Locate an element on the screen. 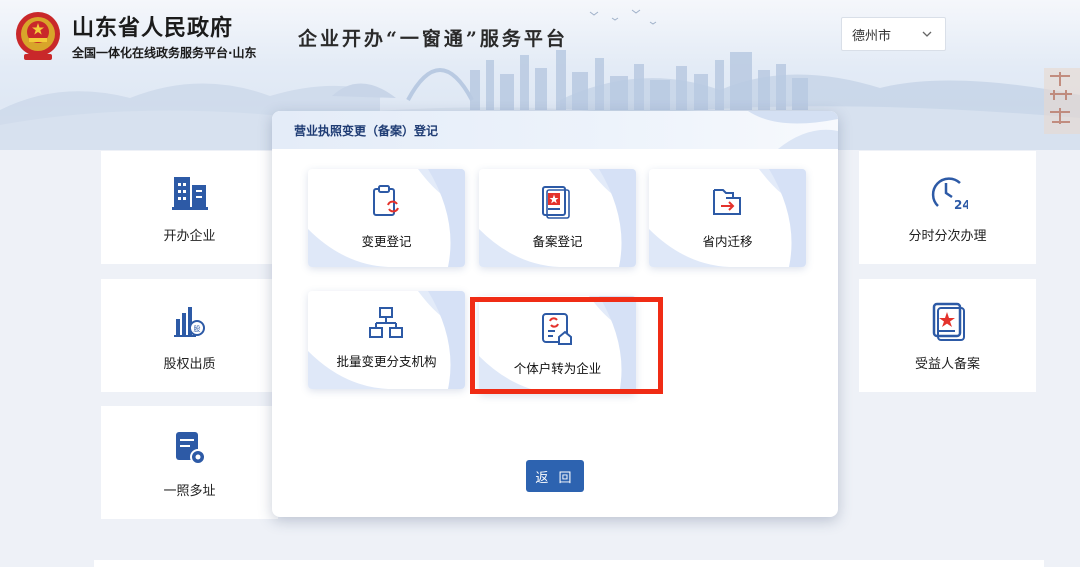  modal-title: 营业执照变更（备案）登记 is located at coordinates (366, 130).